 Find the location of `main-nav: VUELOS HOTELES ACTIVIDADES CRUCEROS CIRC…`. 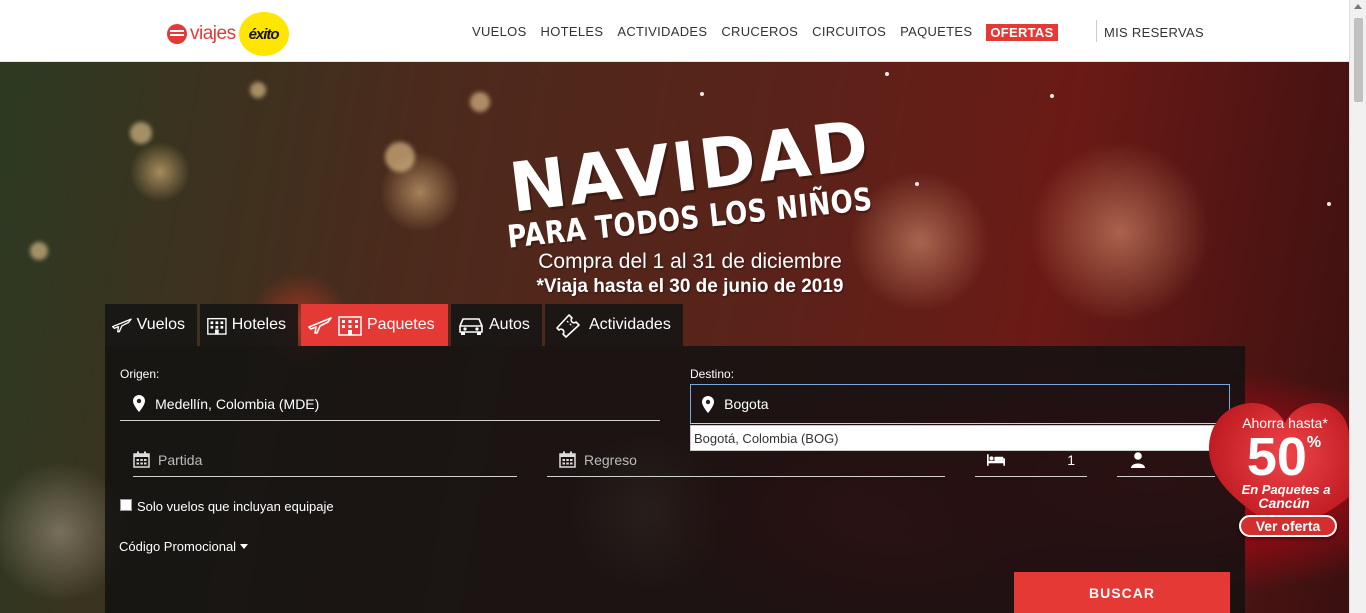

main-nav: VUELOS HOTELES ACTIVIDADES CRUCEROS CIRC… is located at coordinates (772, 32).